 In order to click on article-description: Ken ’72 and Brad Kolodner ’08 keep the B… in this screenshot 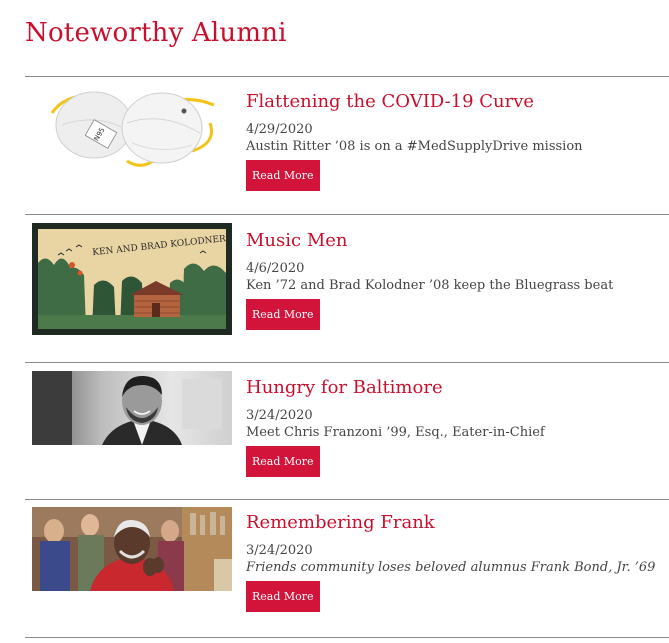, I will do `click(430, 285)`.